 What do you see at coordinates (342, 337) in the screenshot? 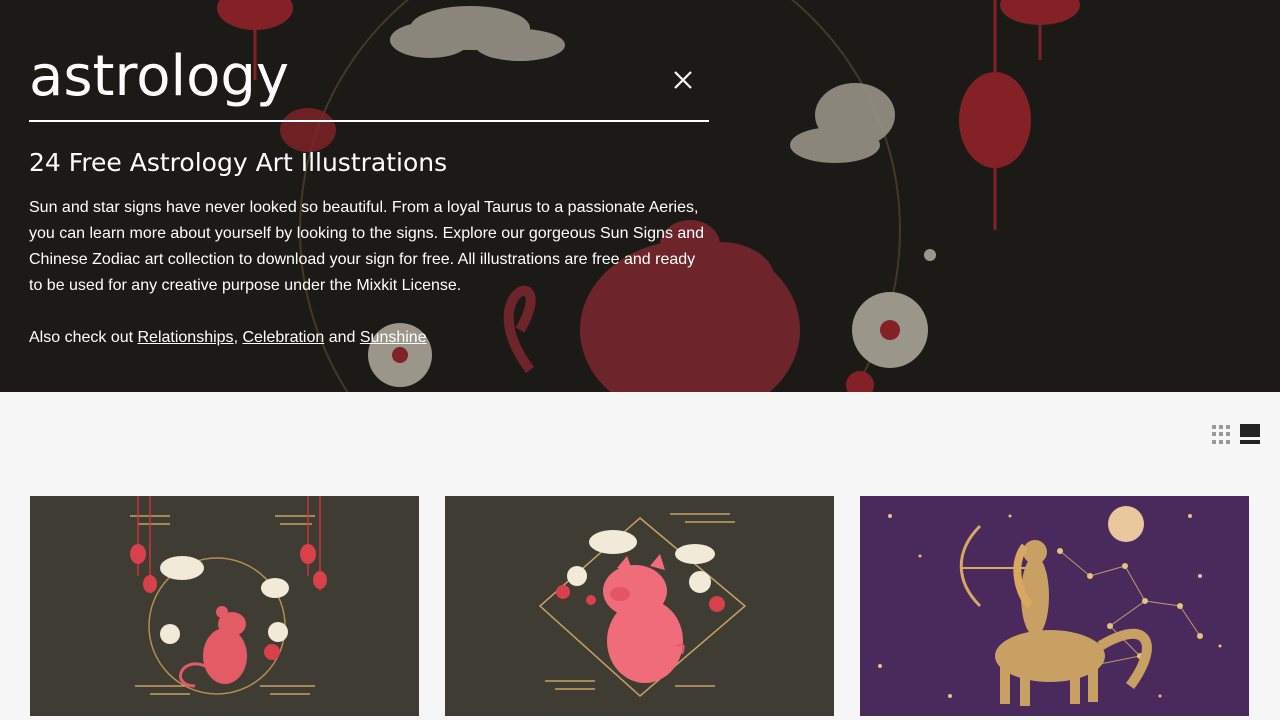
I see `related-separator-and: and` at bounding box center [342, 337].